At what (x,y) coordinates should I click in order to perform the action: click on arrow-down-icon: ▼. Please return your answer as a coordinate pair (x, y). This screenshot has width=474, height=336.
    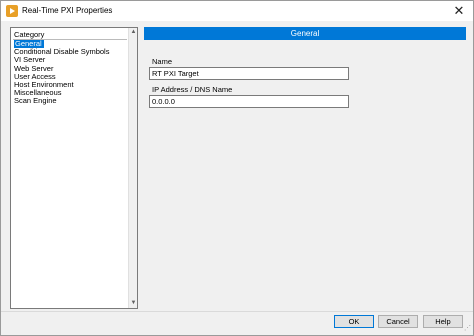
    Looking at the image, I should click on (133, 303).